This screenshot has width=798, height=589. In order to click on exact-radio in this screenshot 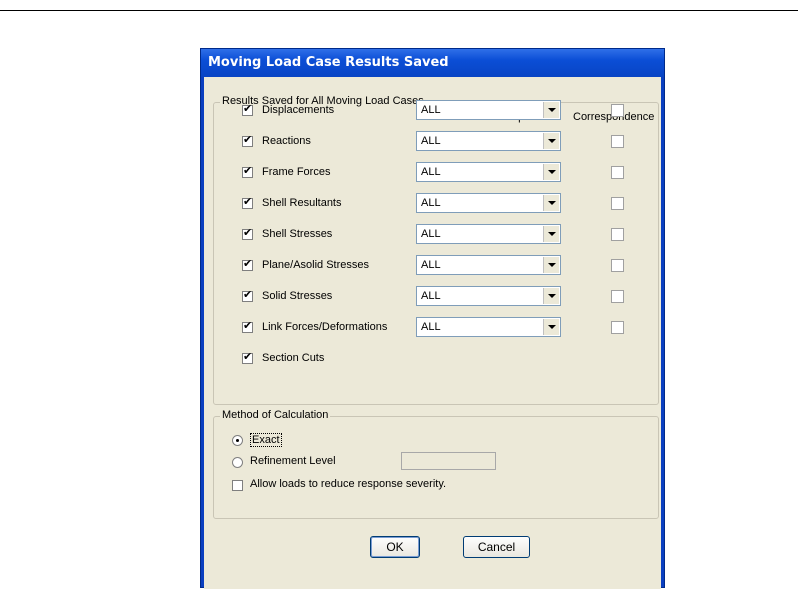, I will do `click(237, 440)`.